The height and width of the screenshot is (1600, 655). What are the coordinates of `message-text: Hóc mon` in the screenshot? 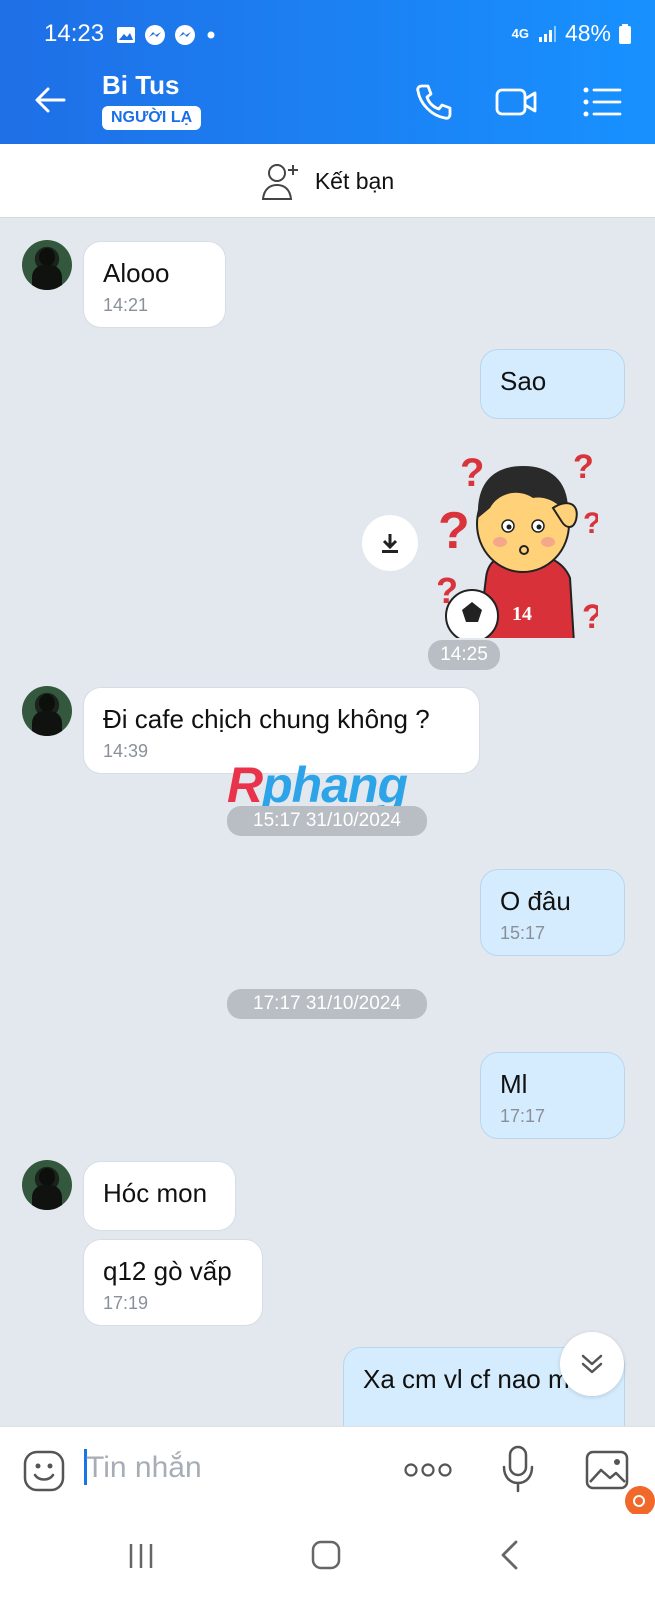 It's located at (155, 1193).